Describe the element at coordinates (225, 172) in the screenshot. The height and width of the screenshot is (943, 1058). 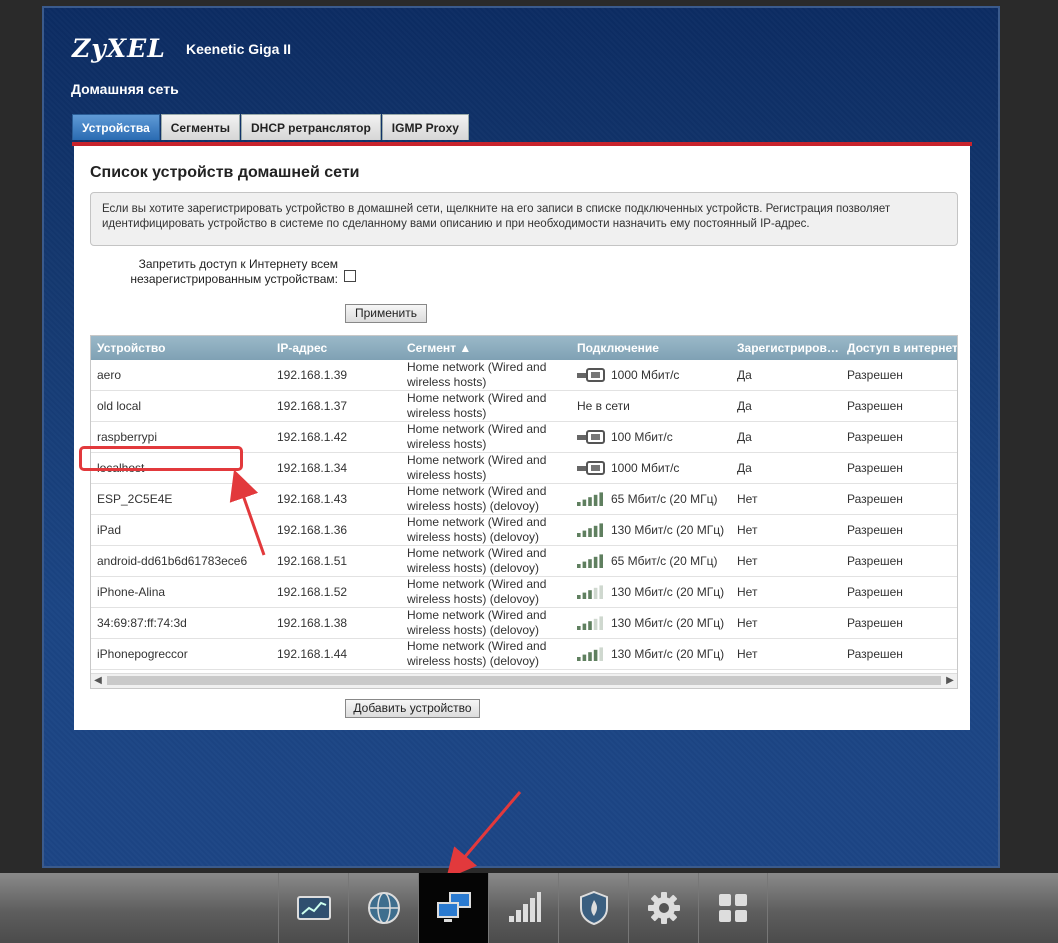
I see `panel-title: Список устройств домашней сети` at that location.